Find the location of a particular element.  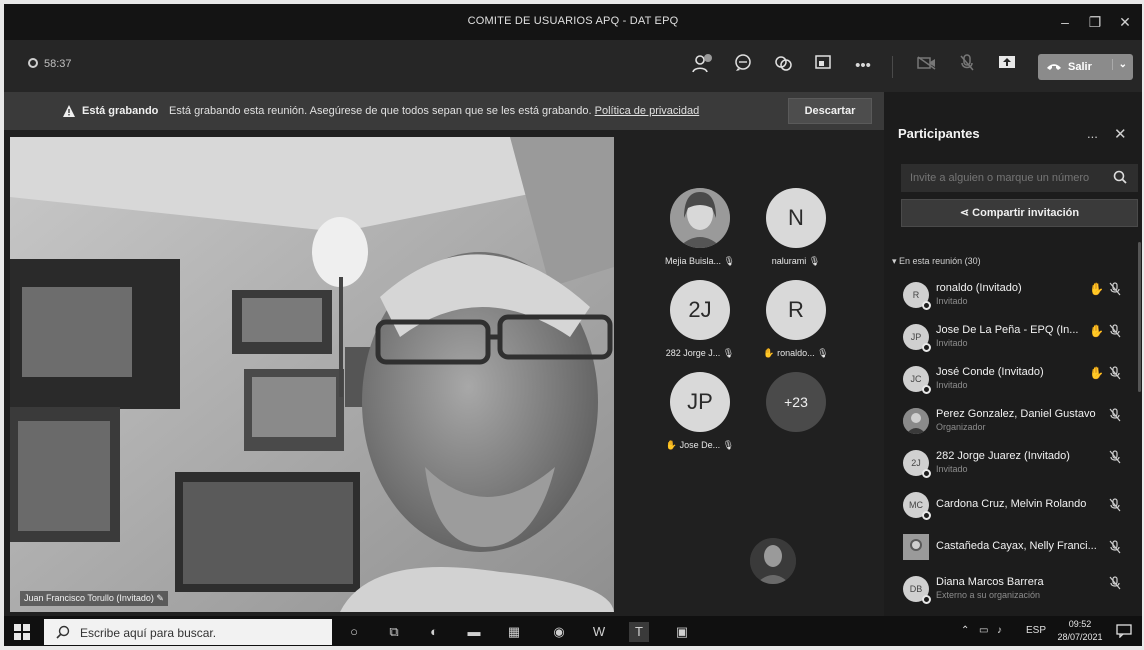

photos-icon: ▣ is located at coordinates (682, 632).